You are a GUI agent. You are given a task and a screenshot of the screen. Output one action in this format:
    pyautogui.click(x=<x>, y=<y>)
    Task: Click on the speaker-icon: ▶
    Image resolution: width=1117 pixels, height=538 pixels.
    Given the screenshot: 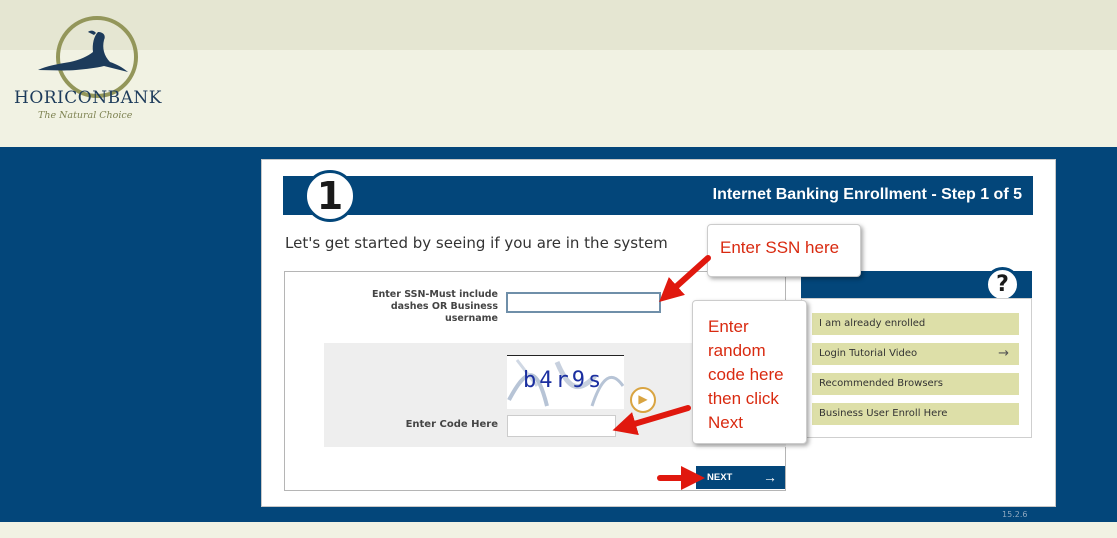 What is the action you would take?
    pyautogui.click(x=643, y=399)
    